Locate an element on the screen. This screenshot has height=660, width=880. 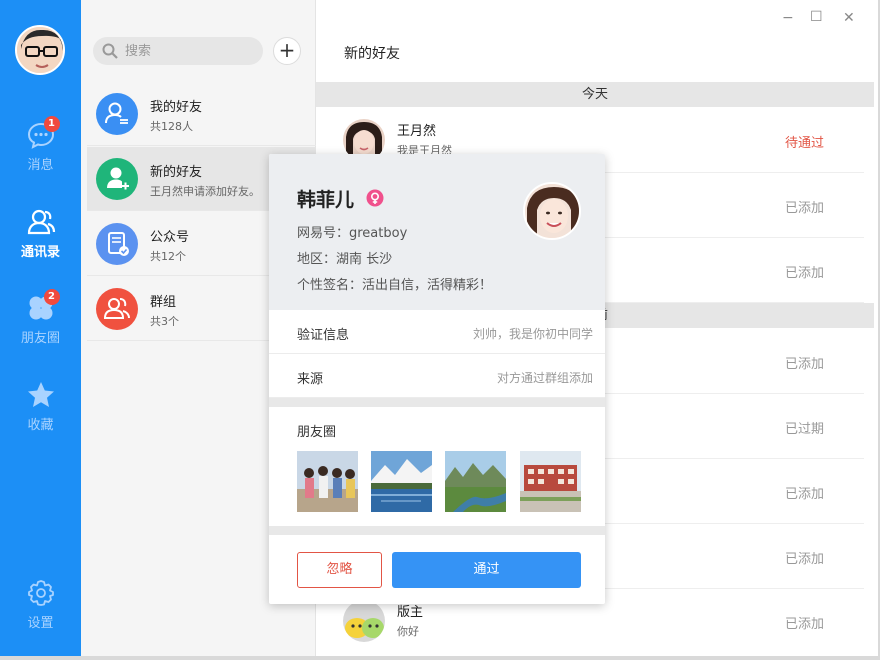
user-avatar is located at coordinates (40, 50).